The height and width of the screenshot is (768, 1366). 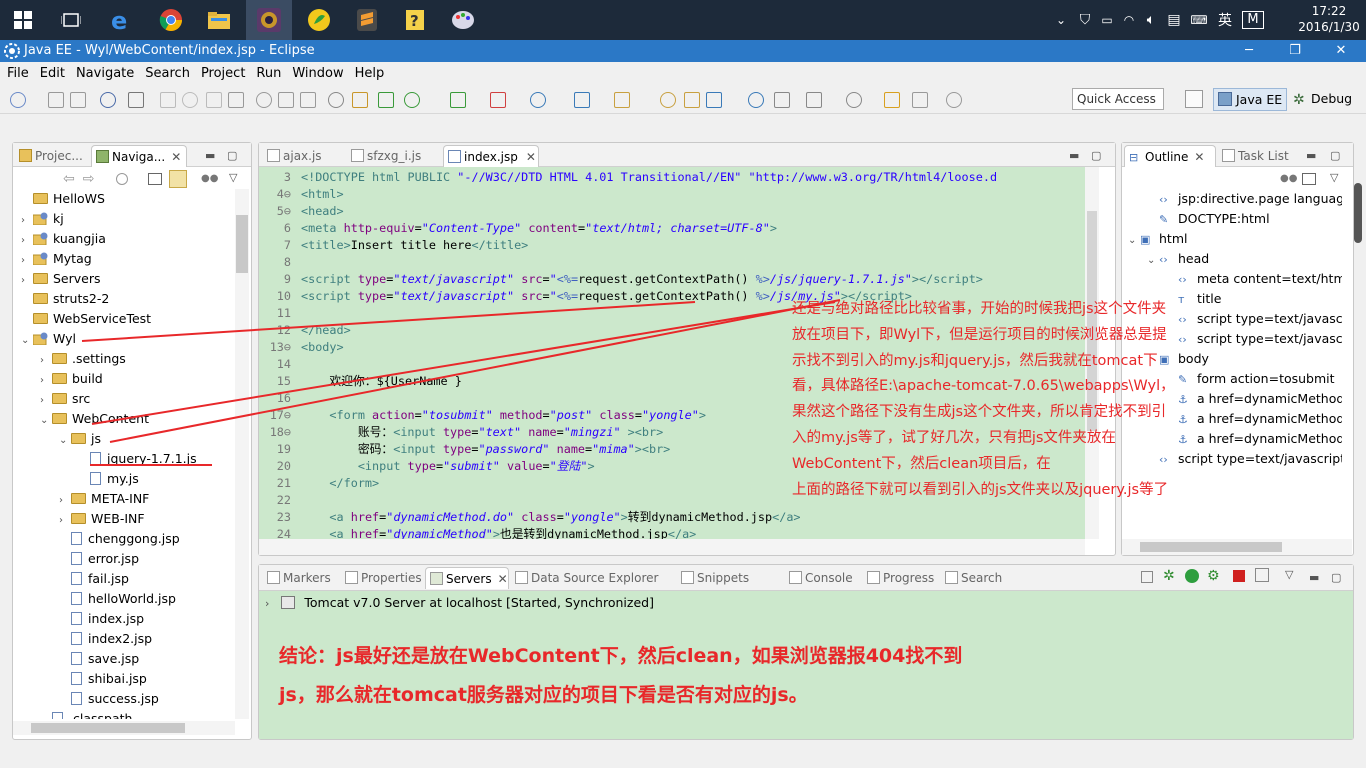 What do you see at coordinates (322, 347) in the screenshot?
I see `code-line: <body>` at bounding box center [322, 347].